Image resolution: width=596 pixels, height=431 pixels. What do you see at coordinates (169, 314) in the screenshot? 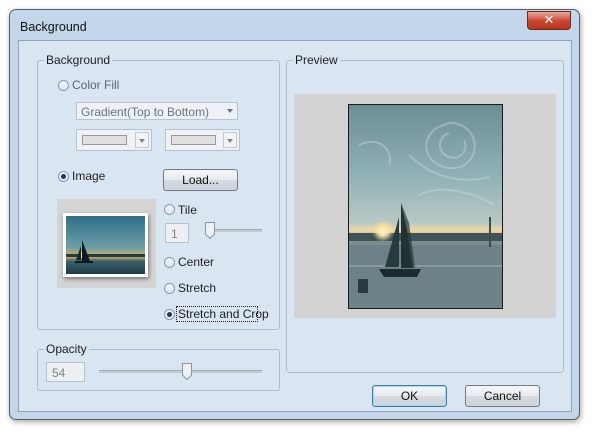
I see `stretch-and-crop-radio` at bounding box center [169, 314].